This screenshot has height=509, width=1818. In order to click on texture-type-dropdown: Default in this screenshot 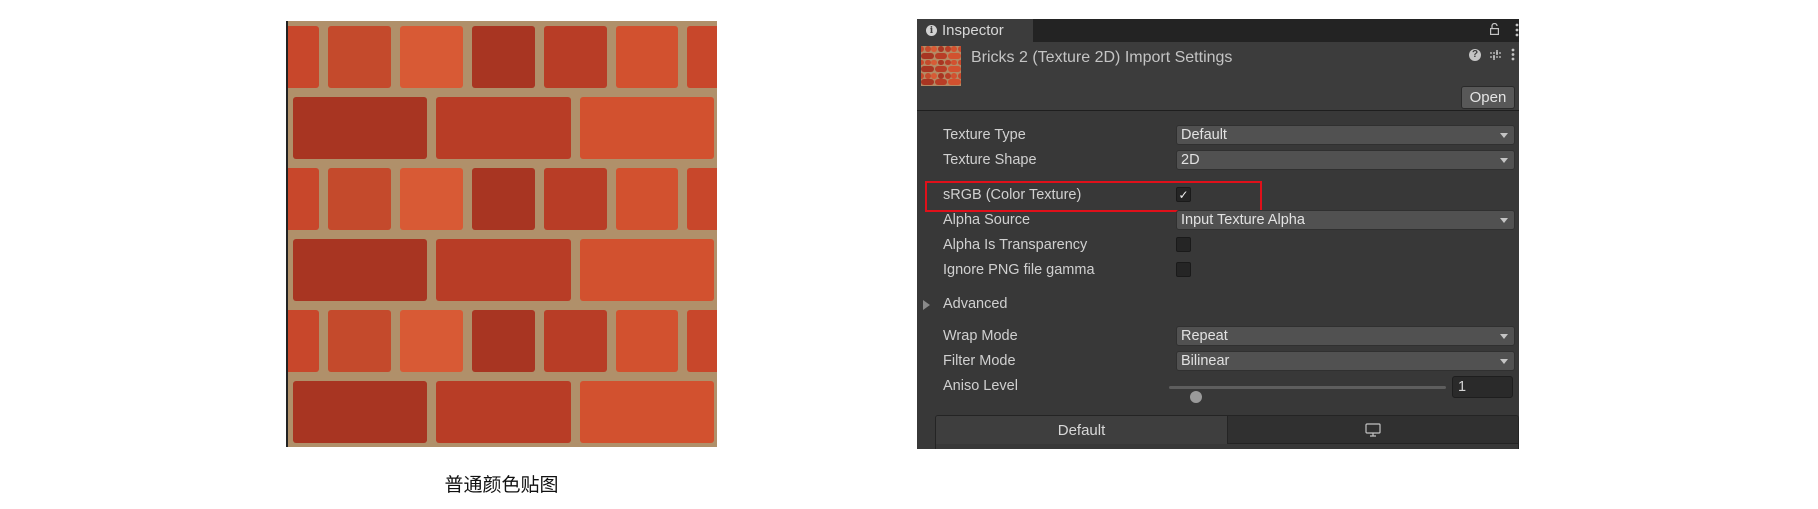, I will do `click(1345, 135)`.